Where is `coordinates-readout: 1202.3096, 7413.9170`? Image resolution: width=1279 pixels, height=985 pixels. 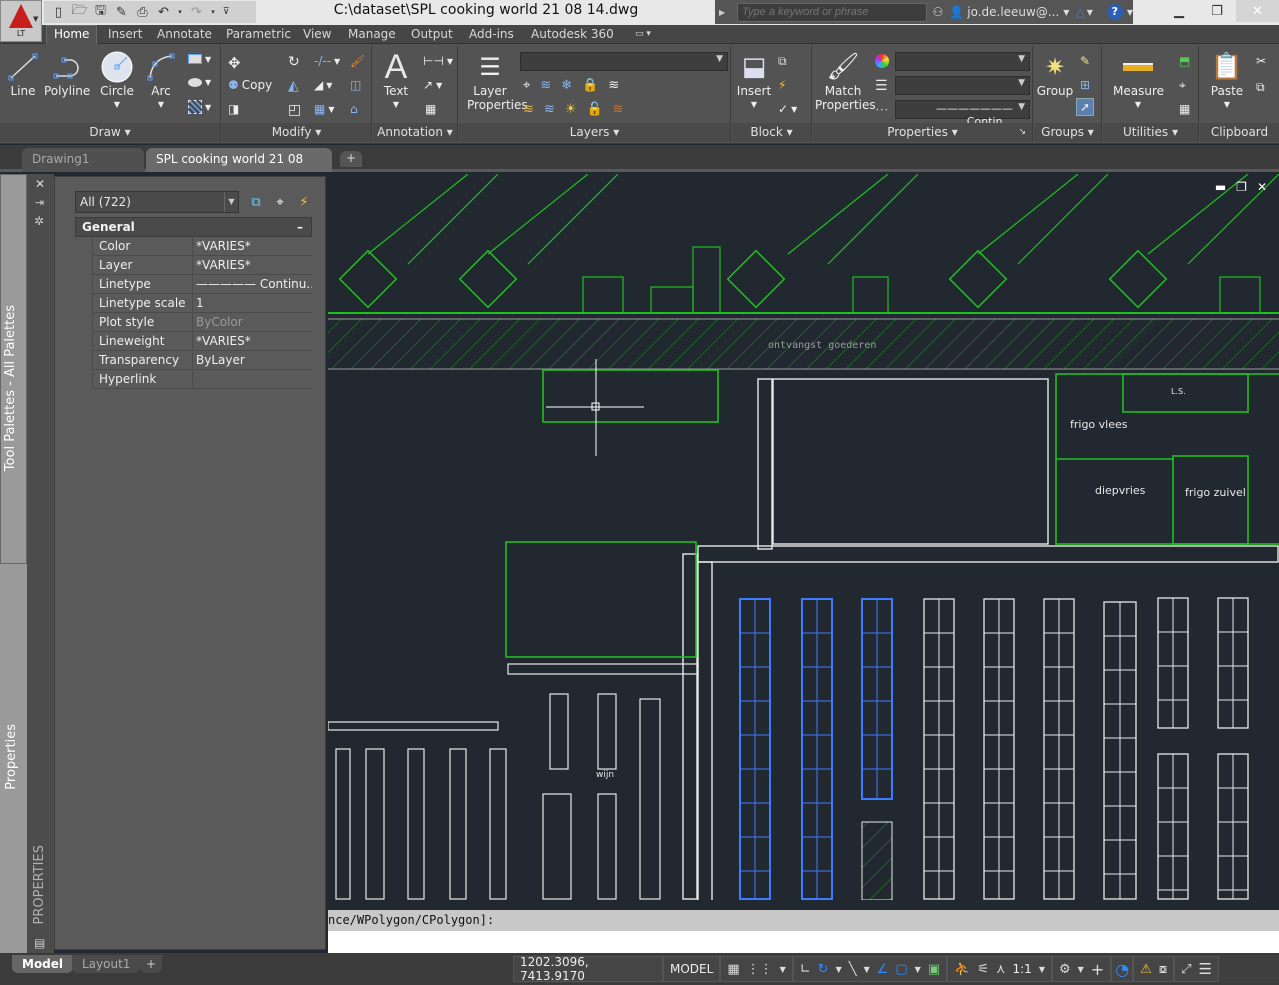 coordinates-readout: 1202.3096, 7413.9170 is located at coordinates (588, 969).